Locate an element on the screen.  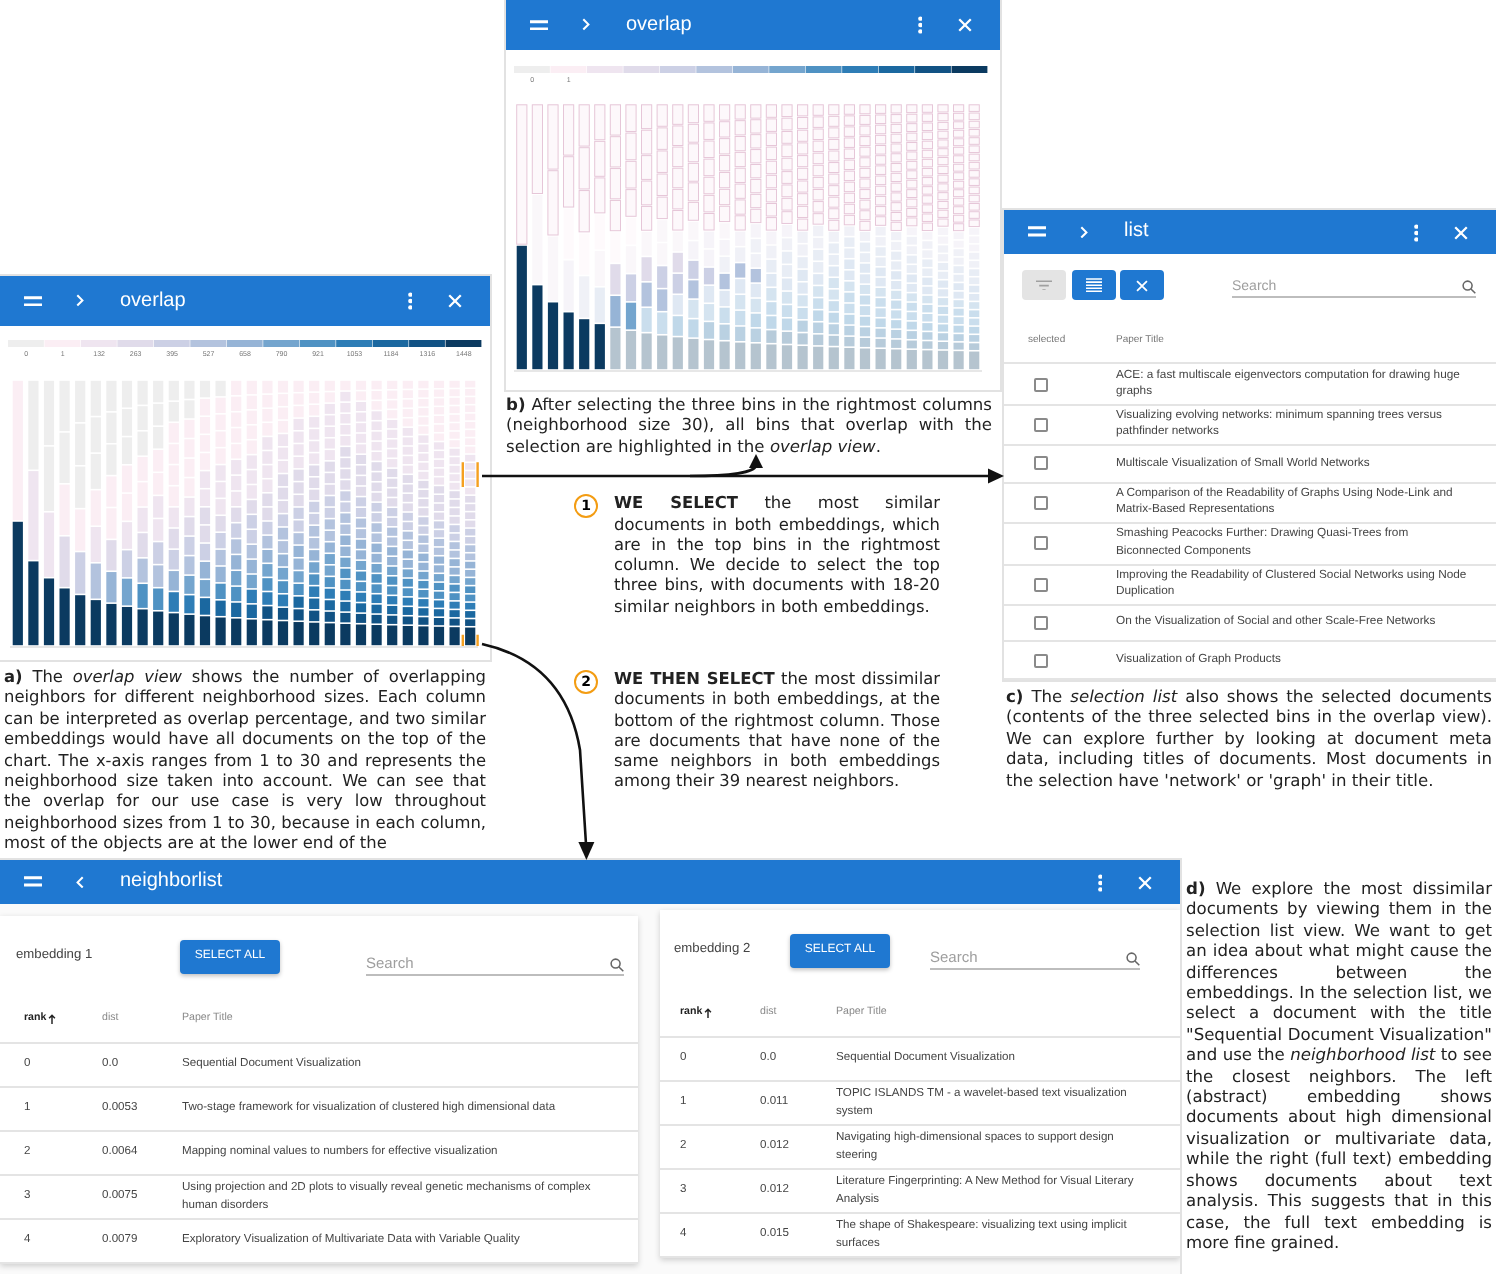
figure-caption: d) We explore the most dissimilar documents by viewing them in the selection list view. We want to get an idea about what might cause the differences between the embeddings. In the selection list, we select a document with the title "Sequential Document Visualization" and use the neighborhood list to see the closest neighbors. The left (abstract) embedding shows documents about high dimensional visualization or multivariate data, while the right (full text) embedding shows documents about text analysis. This suggests that in this case, the full text embedding is more fine grained. is located at coordinates (1339, 1066).